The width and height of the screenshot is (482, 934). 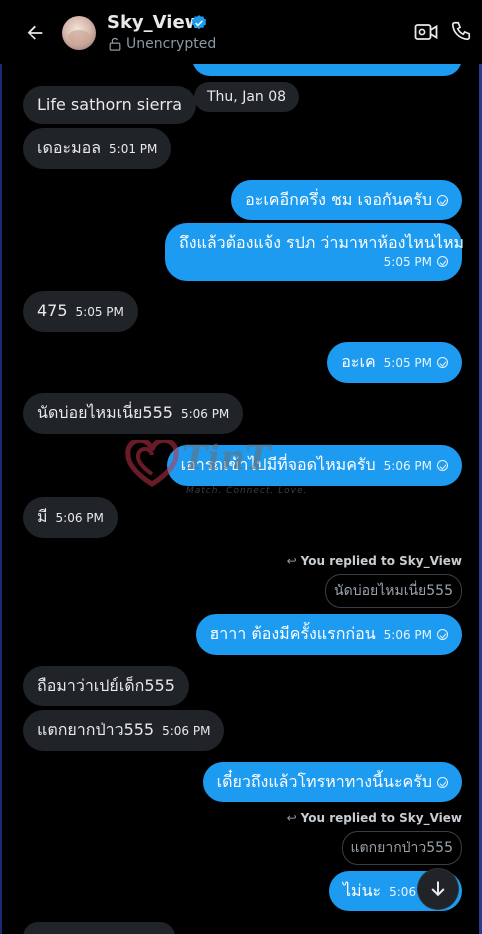 What do you see at coordinates (247, 97) in the screenshot?
I see `date-divider: Thu, Jan 08` at bounding box center [247, 97].